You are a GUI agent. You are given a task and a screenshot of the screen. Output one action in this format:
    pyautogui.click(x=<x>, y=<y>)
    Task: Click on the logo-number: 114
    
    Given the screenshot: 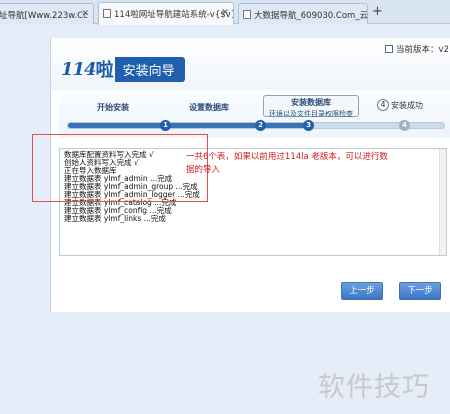 What is the action you would take?
    pyautogui.click(x=79, y=69)
    